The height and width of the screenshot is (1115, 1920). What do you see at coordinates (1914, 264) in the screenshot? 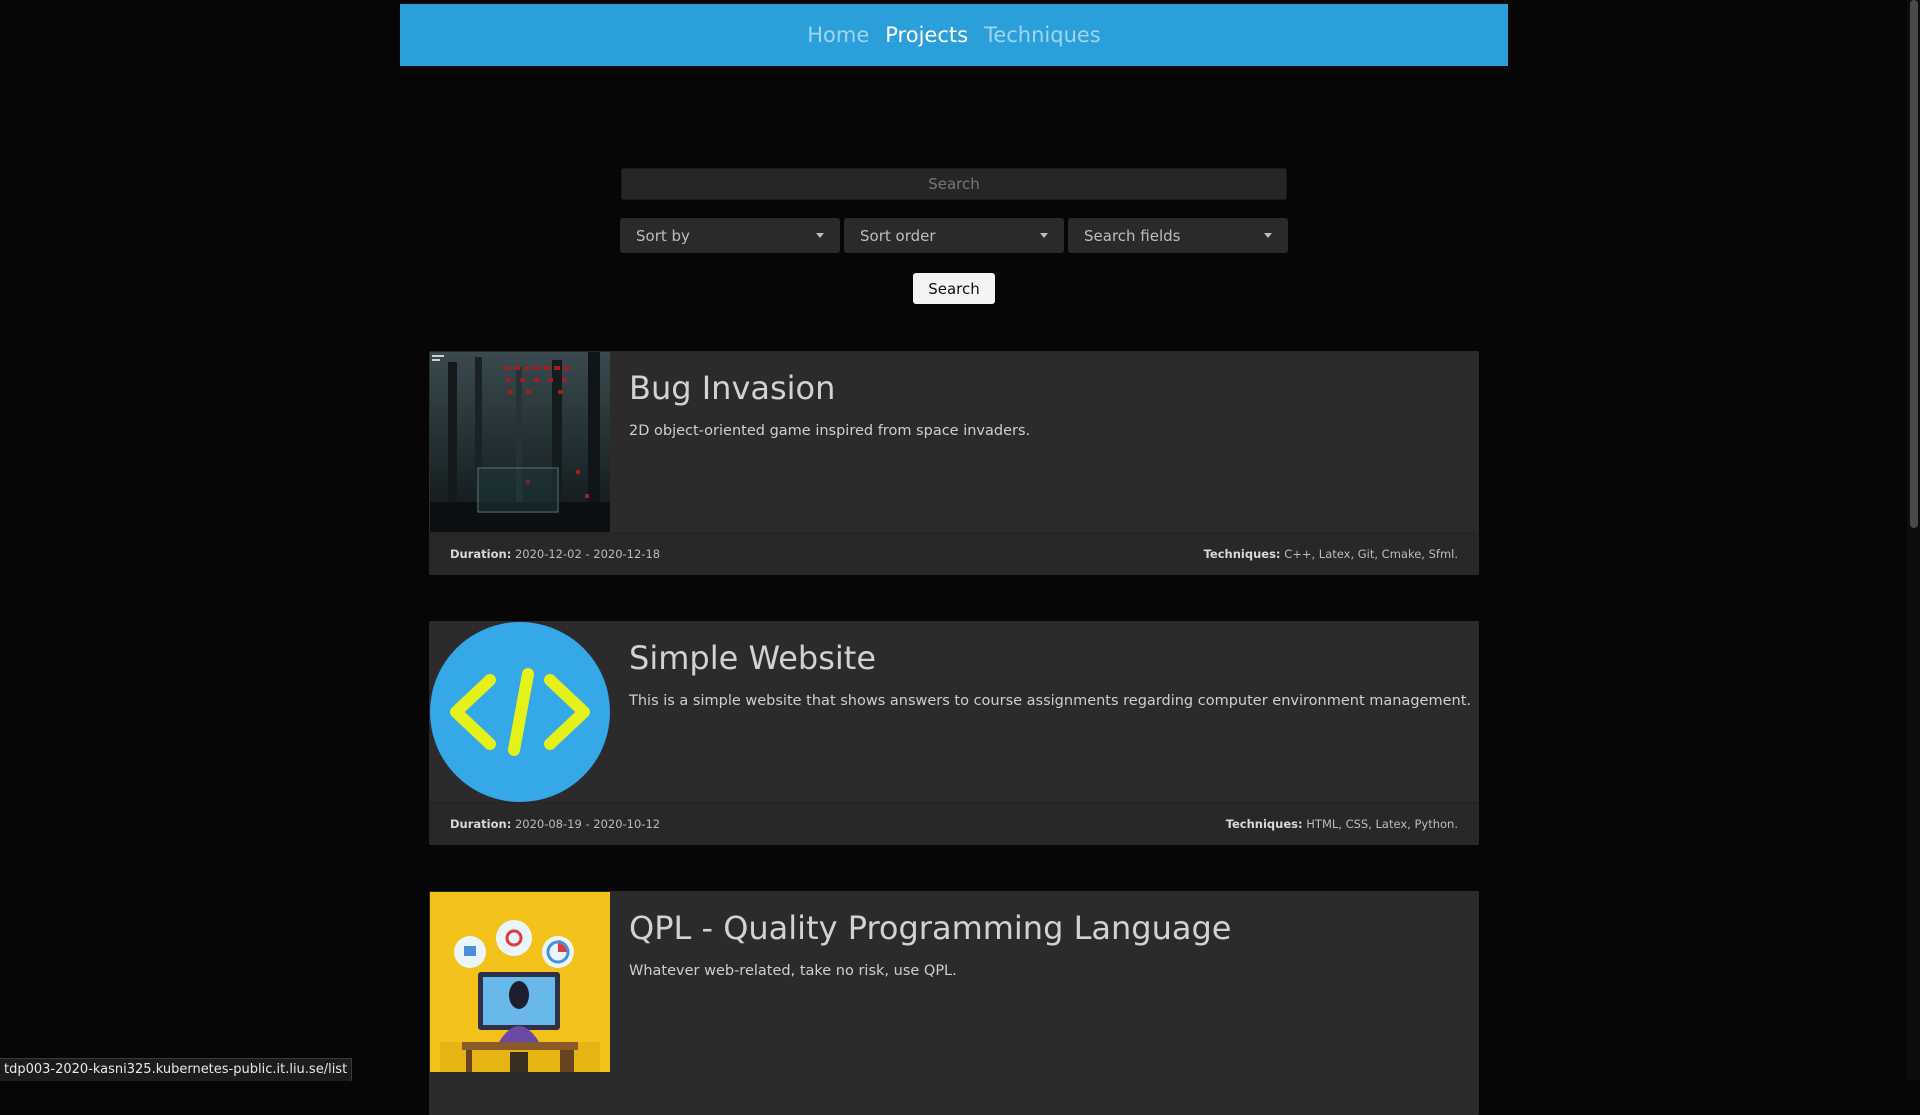
I see `scrollbar-thumb` at bounding box center [1914, 264].